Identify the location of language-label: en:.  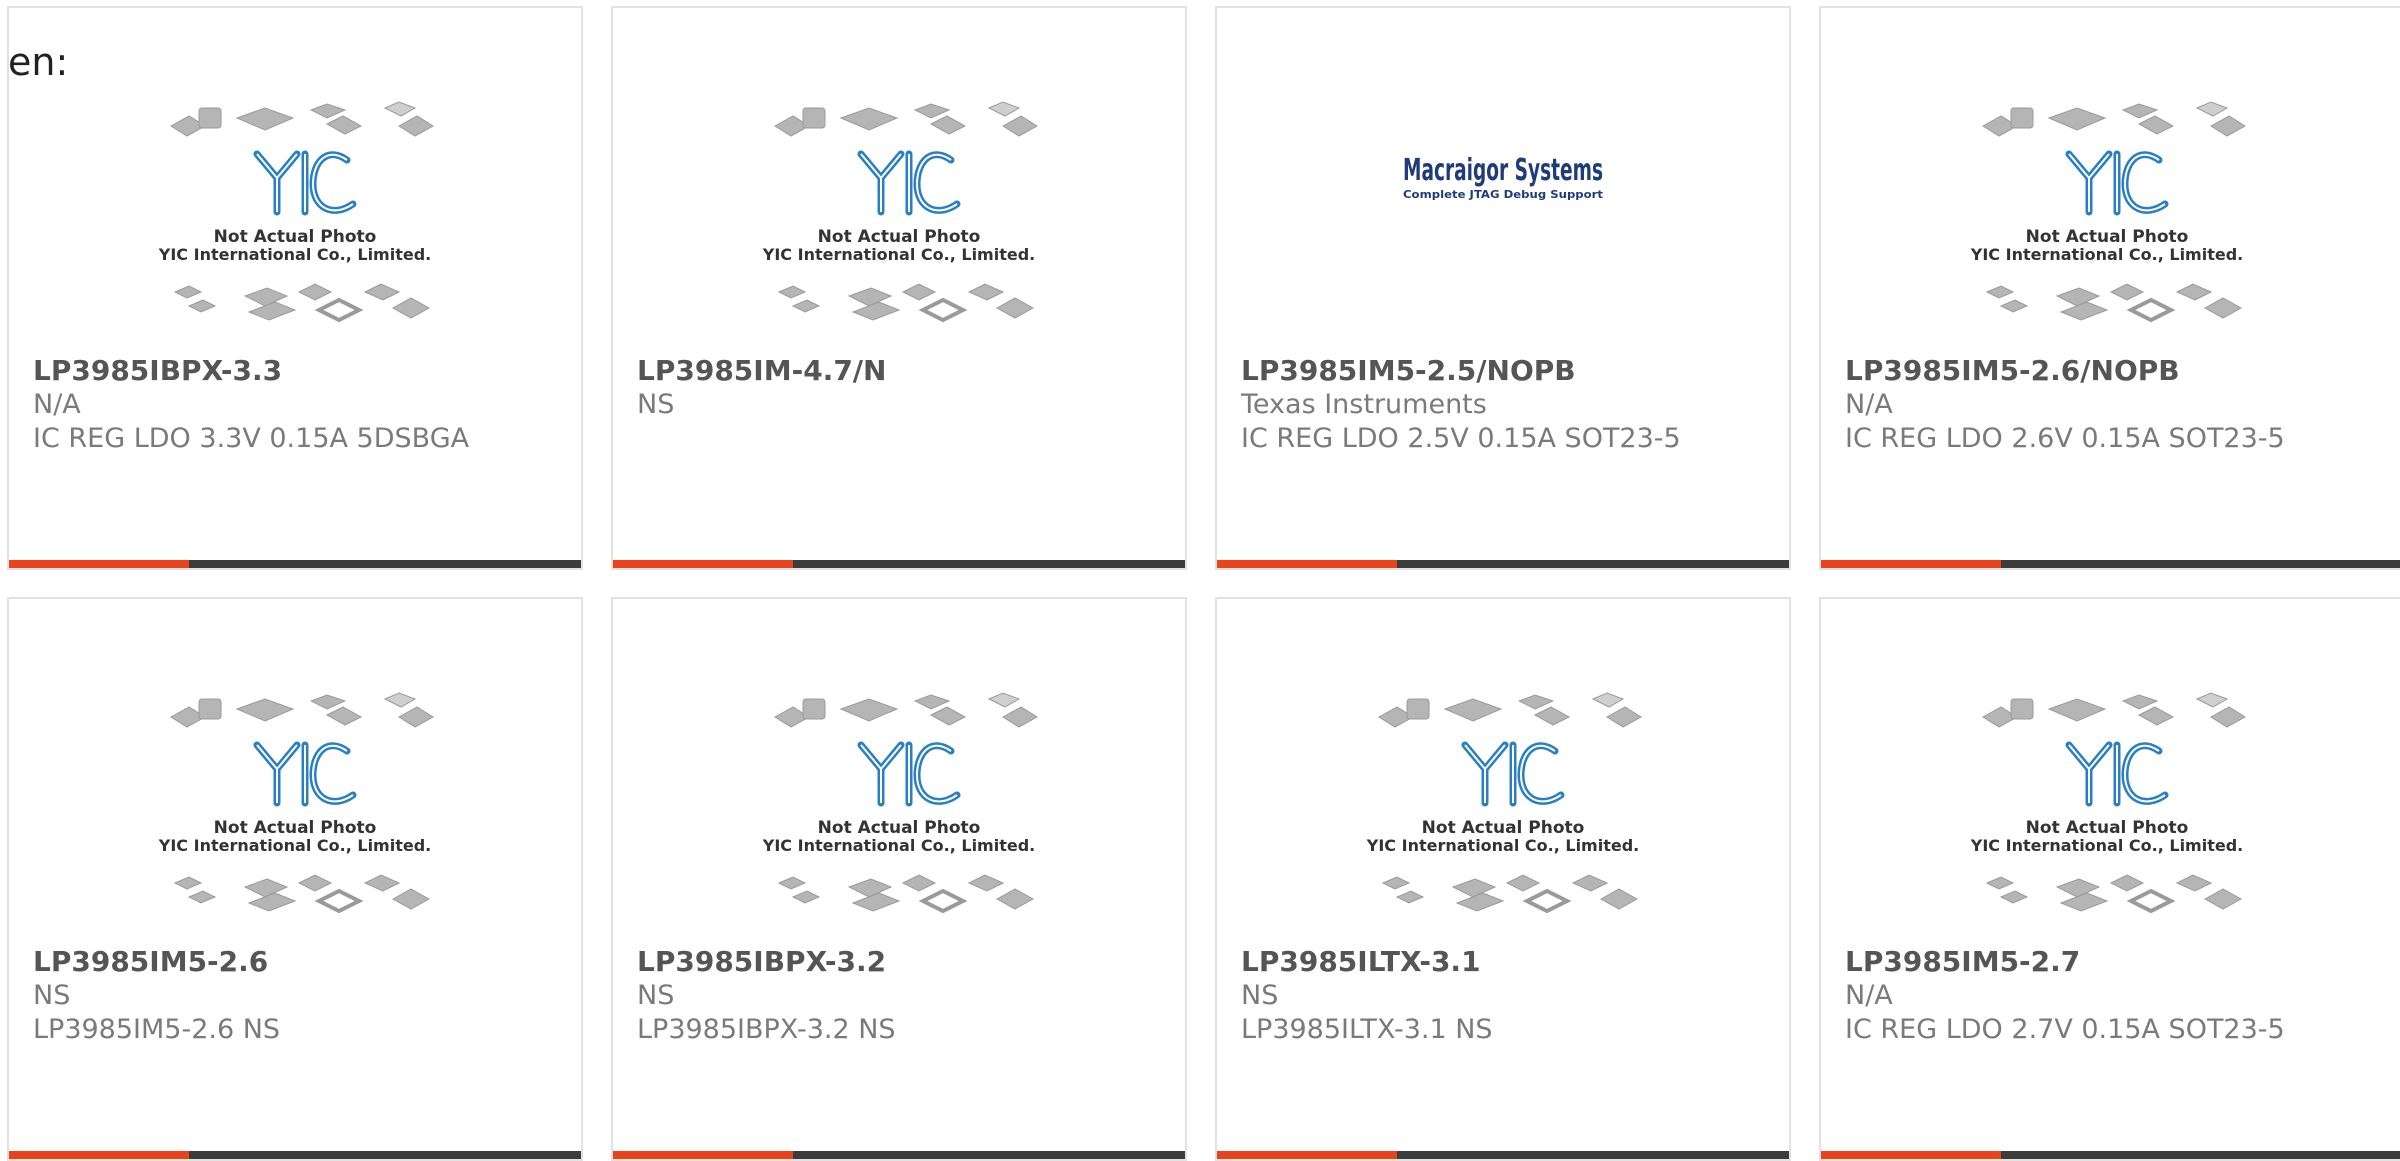
(38, 62).